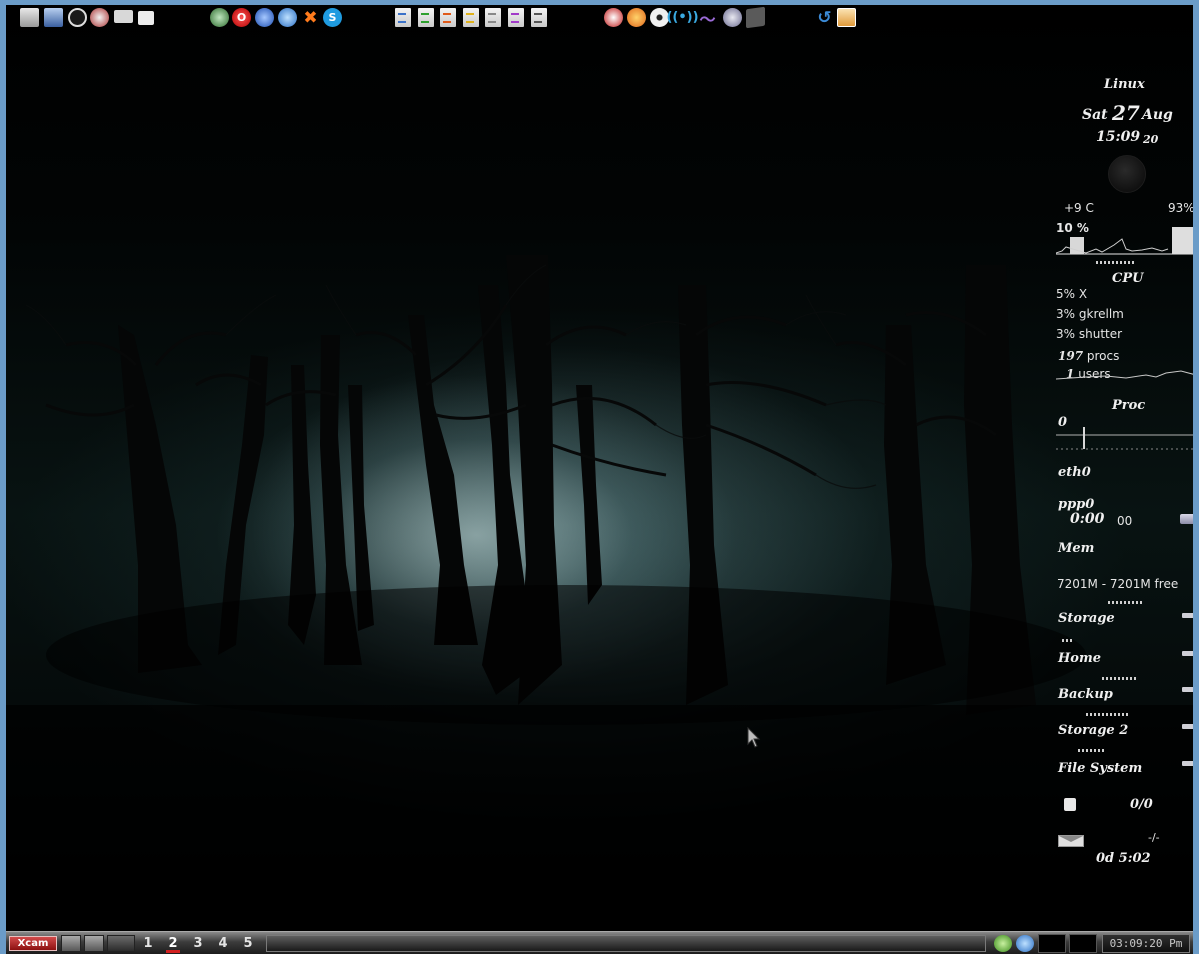 This screenshot has height=954, width=1199. I want to click on taskbar-clock: 03:09:20 Pm, so click(1146, 943).